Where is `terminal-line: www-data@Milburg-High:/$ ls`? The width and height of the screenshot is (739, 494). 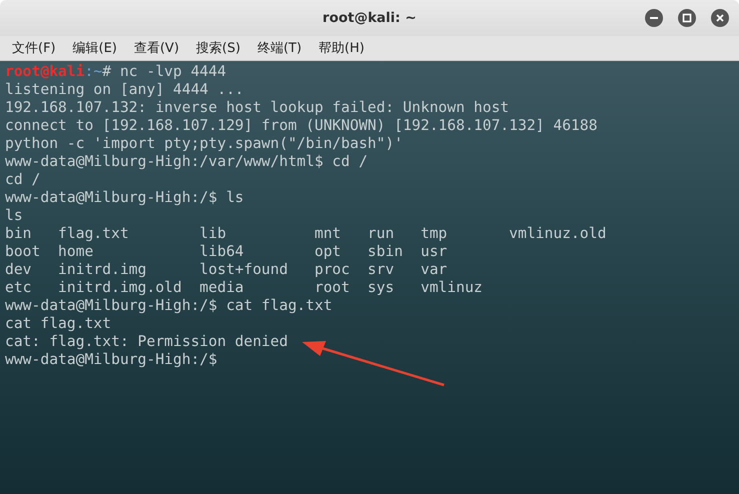
terminal-line: www-data@Milburg-High:/$ ls is located at coordinates (124, 197).